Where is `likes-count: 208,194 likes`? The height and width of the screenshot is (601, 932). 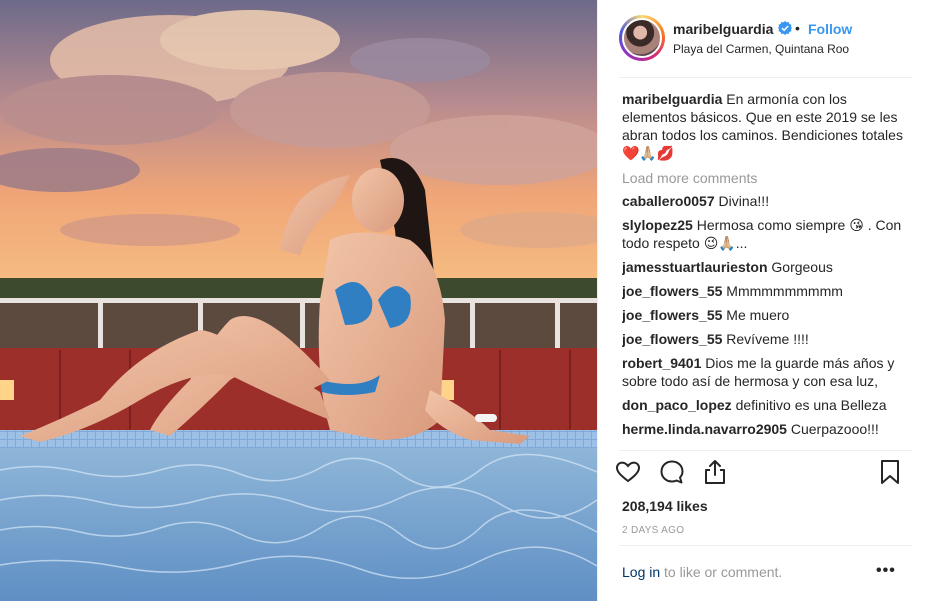 likes-count: 208,194 likes is located at coordinates (665, 506).